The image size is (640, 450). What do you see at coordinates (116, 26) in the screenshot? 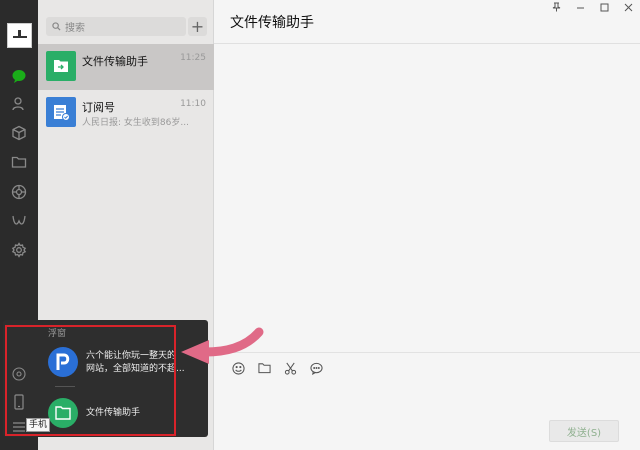
I see `search-input: 搜索` at bounding box center [116, 26].